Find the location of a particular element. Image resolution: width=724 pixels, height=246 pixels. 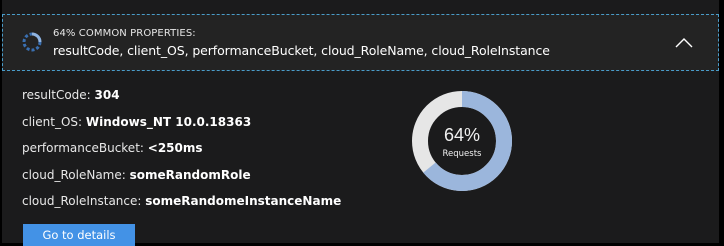

property-row-cloud-role-name: cloud_RoleName: someRandomRole is located at coordinates (181, 181).